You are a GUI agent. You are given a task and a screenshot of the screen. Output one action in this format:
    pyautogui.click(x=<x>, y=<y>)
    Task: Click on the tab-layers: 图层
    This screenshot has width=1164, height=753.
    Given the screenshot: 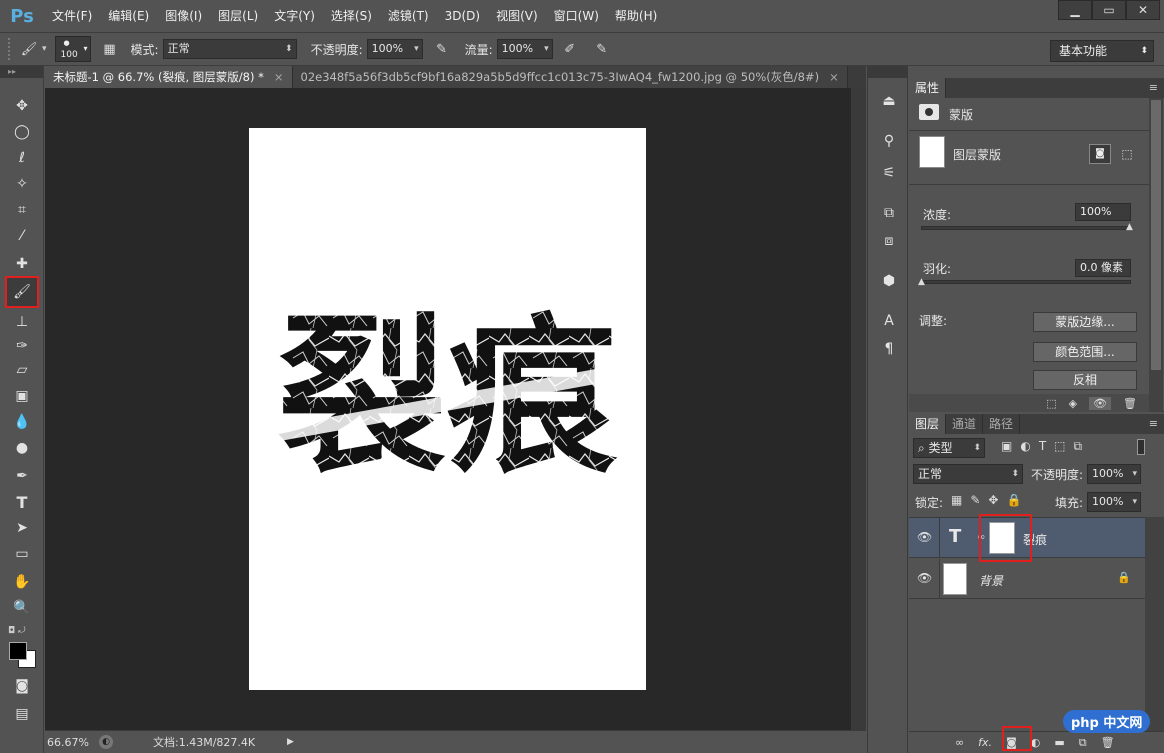 What is the action you would take?
    pyautogui.click(x=928, y=424)
    